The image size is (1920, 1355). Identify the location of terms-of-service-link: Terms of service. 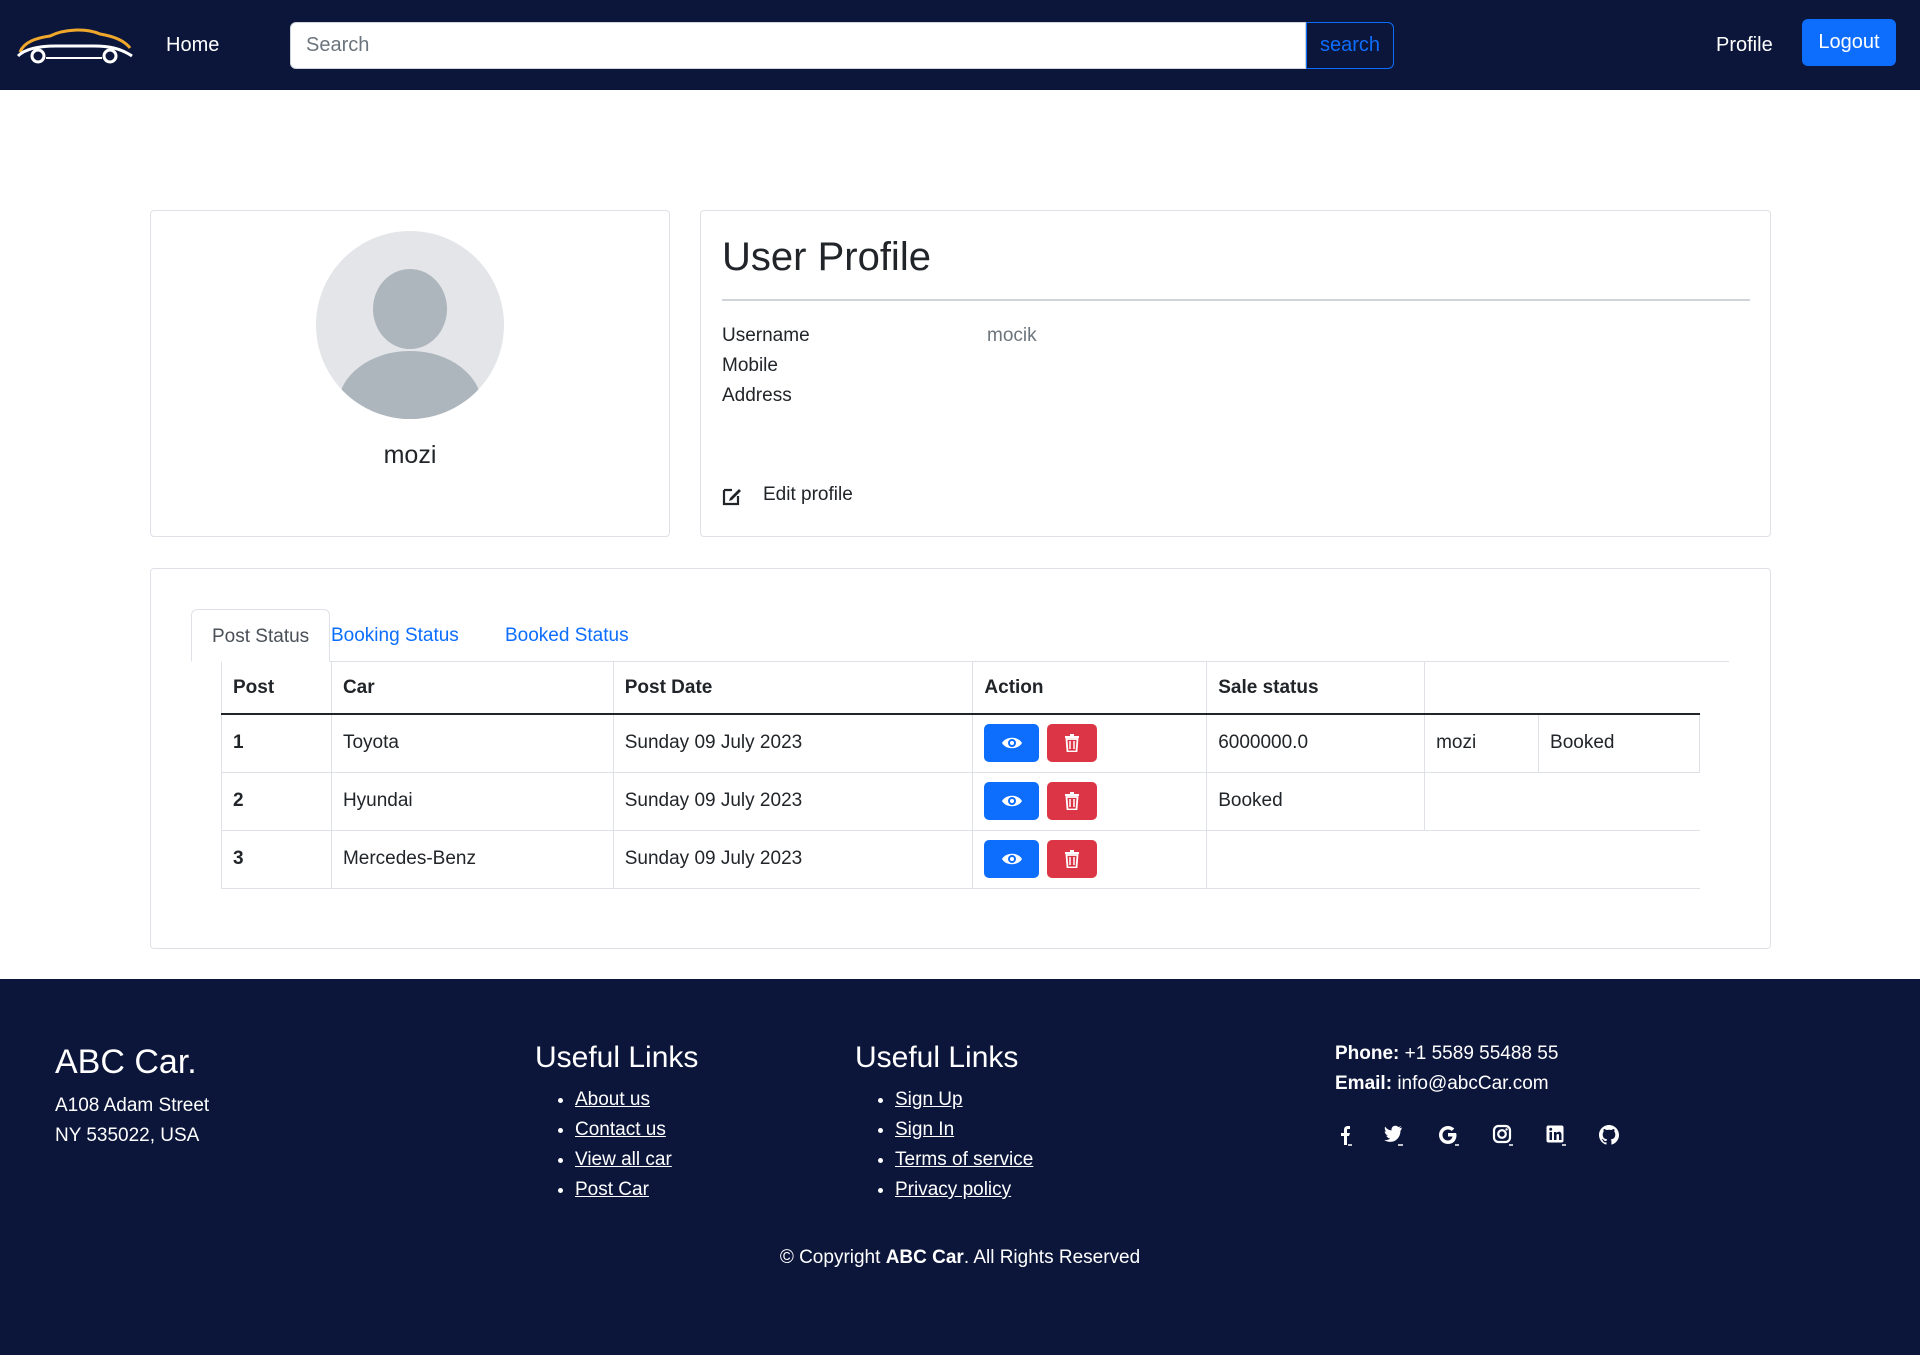
(964, 1159).